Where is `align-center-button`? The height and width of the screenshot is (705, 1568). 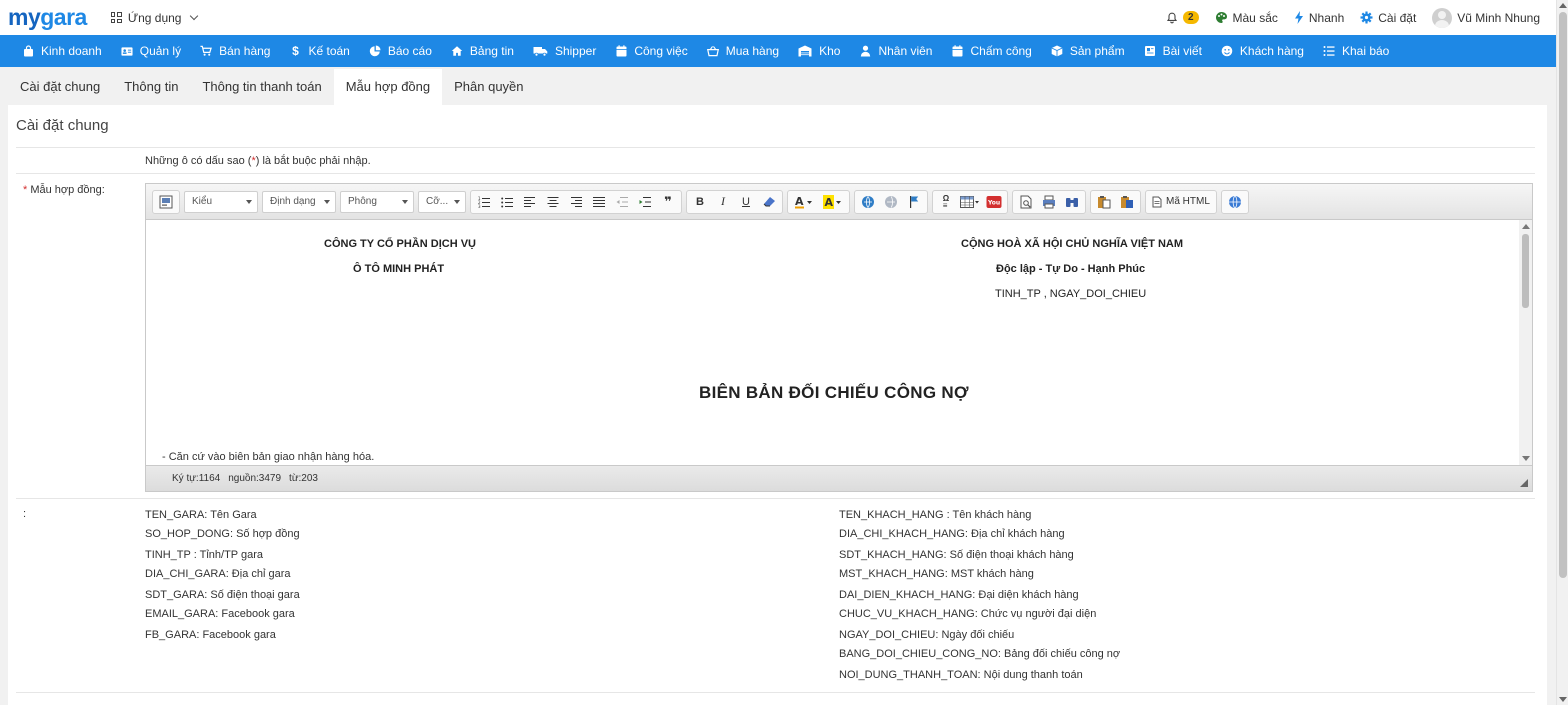 align-center-button is located at coordinates (553, 202).